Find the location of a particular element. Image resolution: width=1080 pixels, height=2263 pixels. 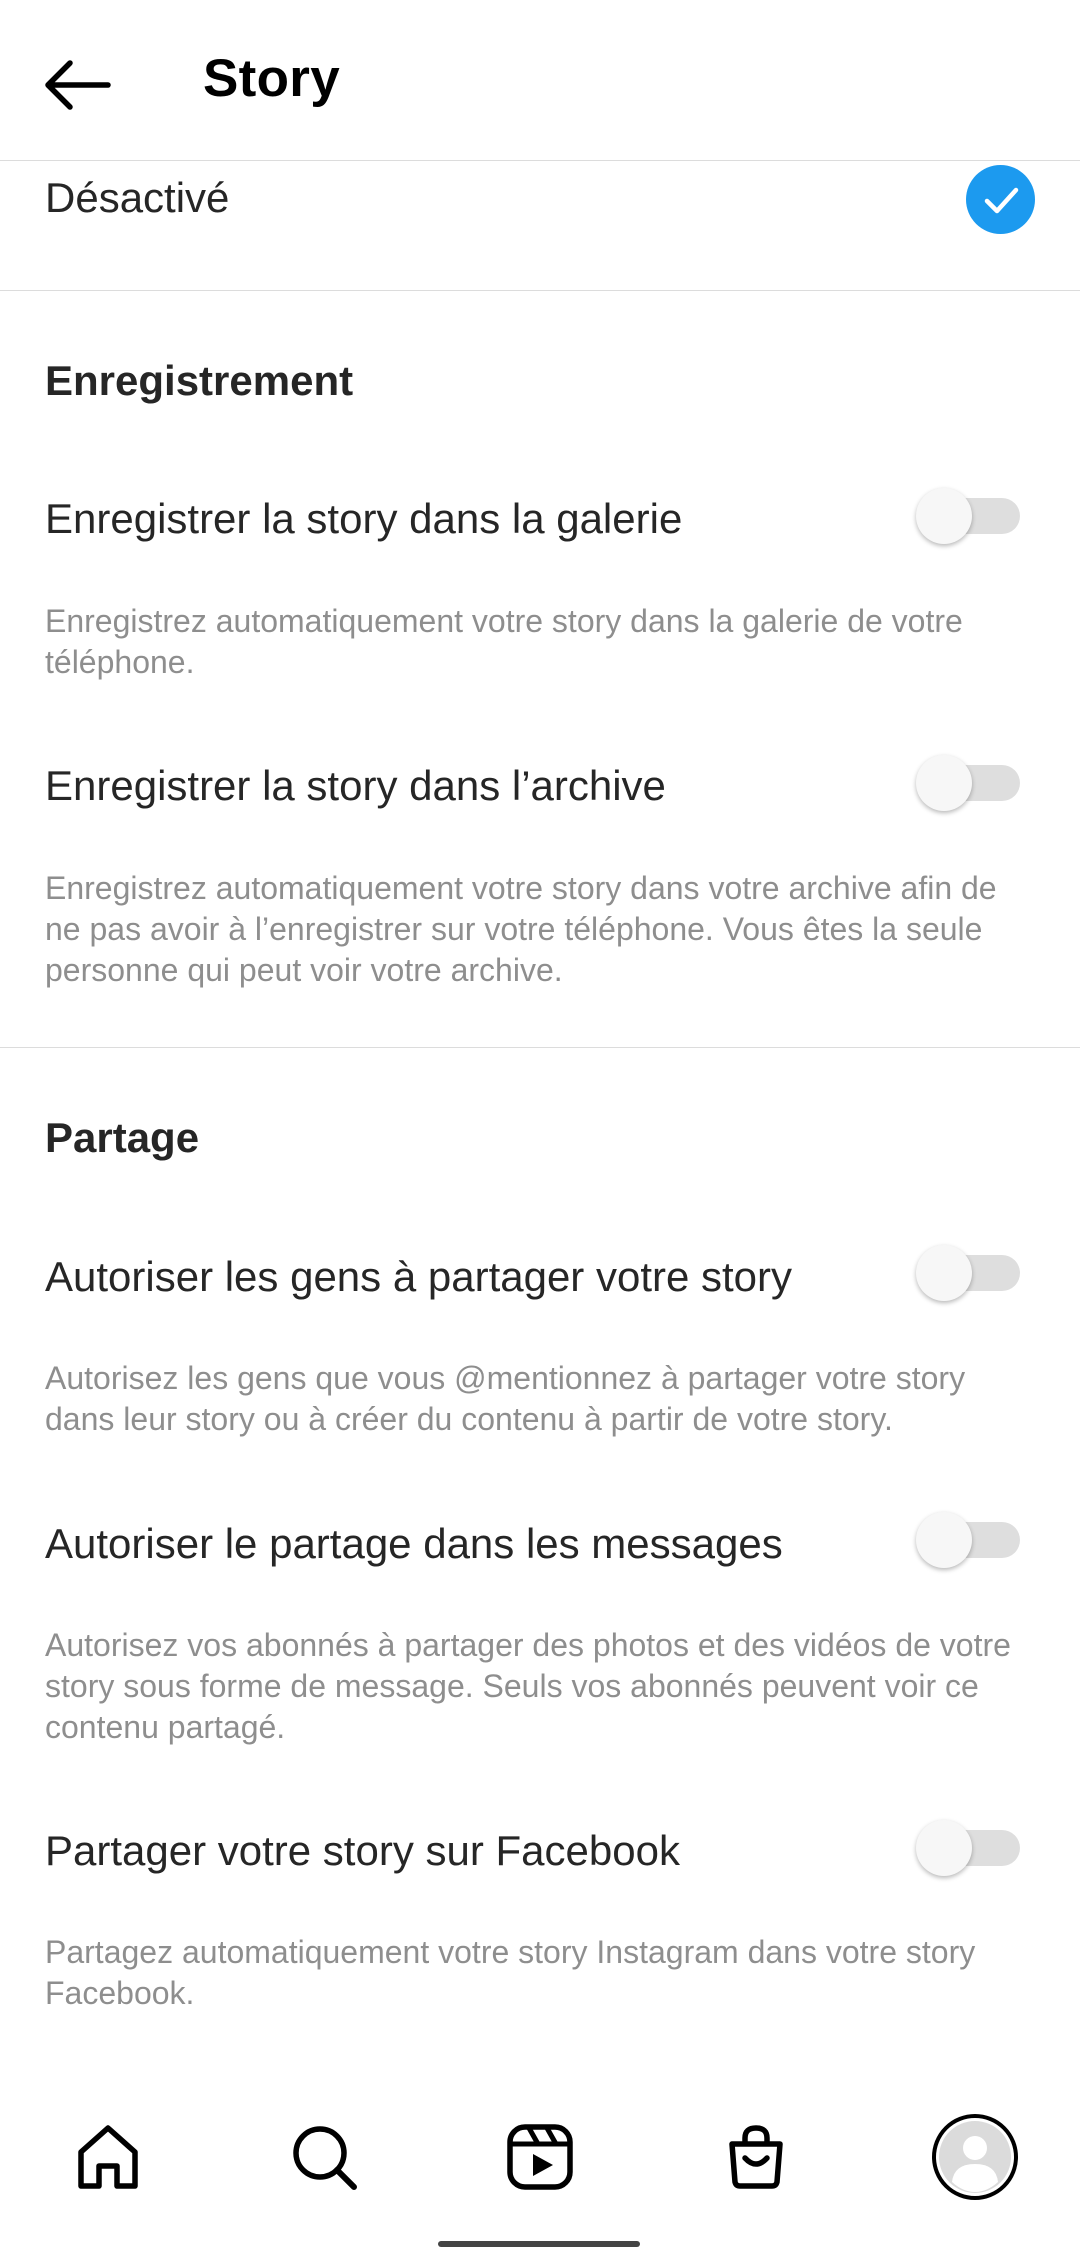

nav-reels is located at coordinates (540, 2157).